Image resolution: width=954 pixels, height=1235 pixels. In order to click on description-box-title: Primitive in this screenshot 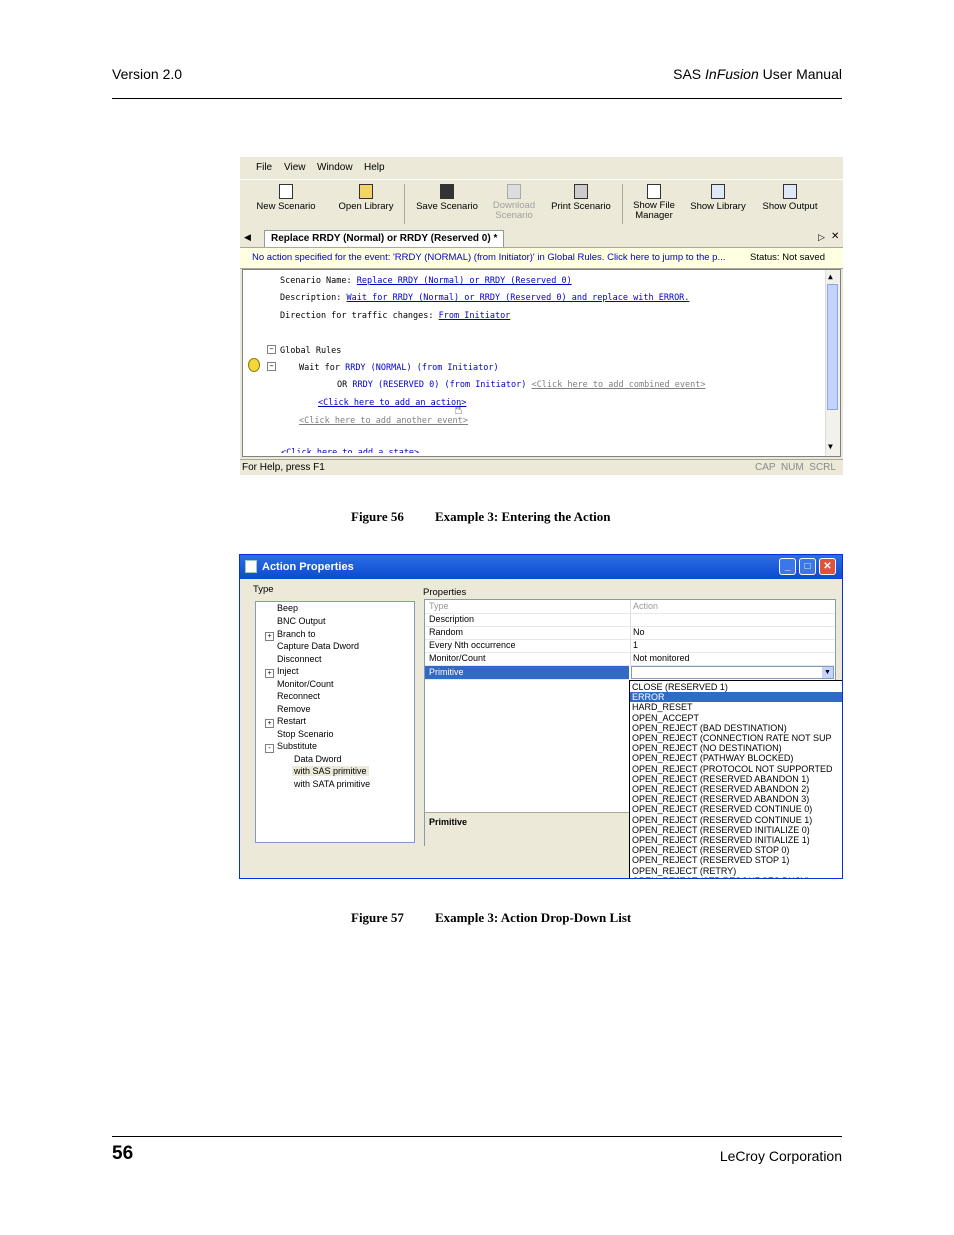, I will do `click(448, 822)`.